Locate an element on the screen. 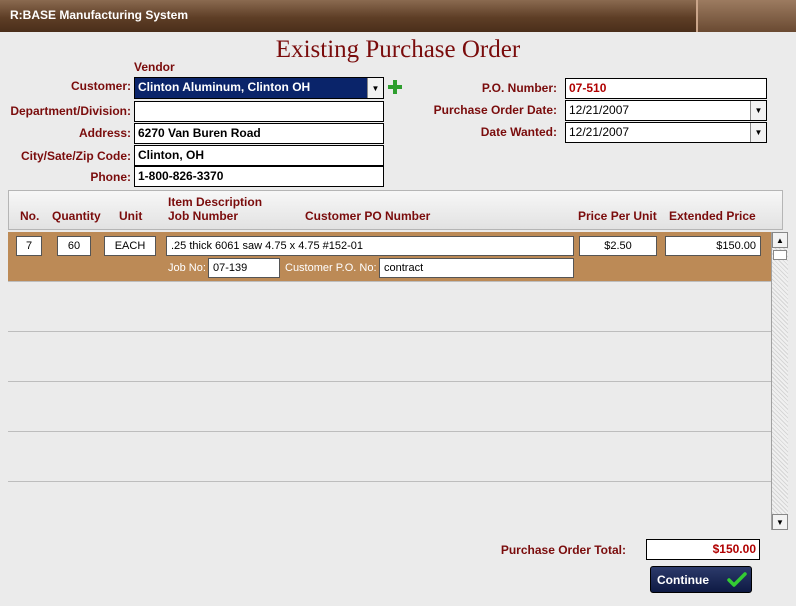 Image resolution: width=796 pixels, height=606 pixels. title-bar-tab is located at coordinates (747, 16).